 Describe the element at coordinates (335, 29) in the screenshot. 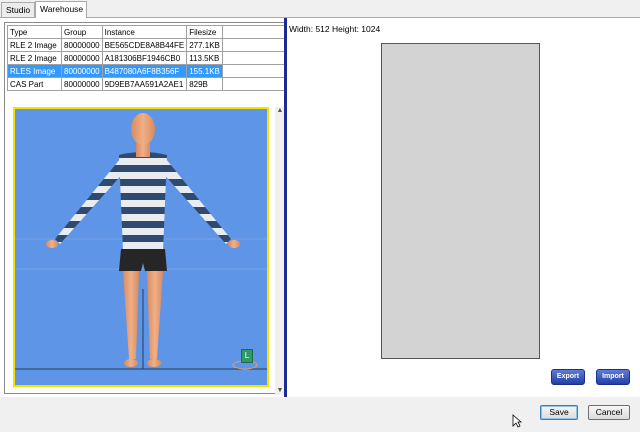

I see `image-dimensions: Width: 512 Height: 1024` at that location.